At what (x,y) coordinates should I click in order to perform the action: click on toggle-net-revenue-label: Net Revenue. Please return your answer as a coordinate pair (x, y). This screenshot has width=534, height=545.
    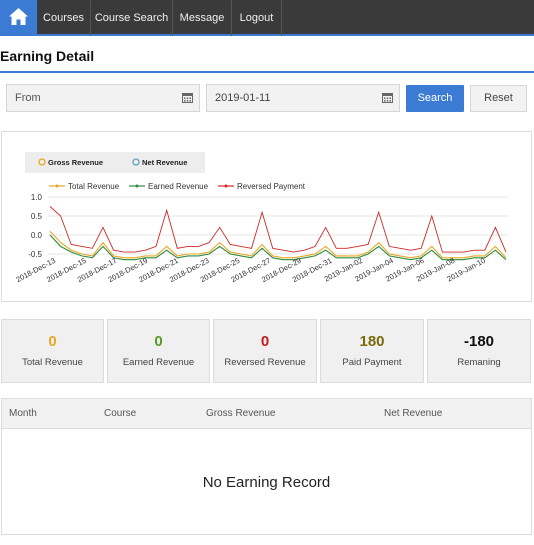
    Looking at the image, I should click on (164, 162).